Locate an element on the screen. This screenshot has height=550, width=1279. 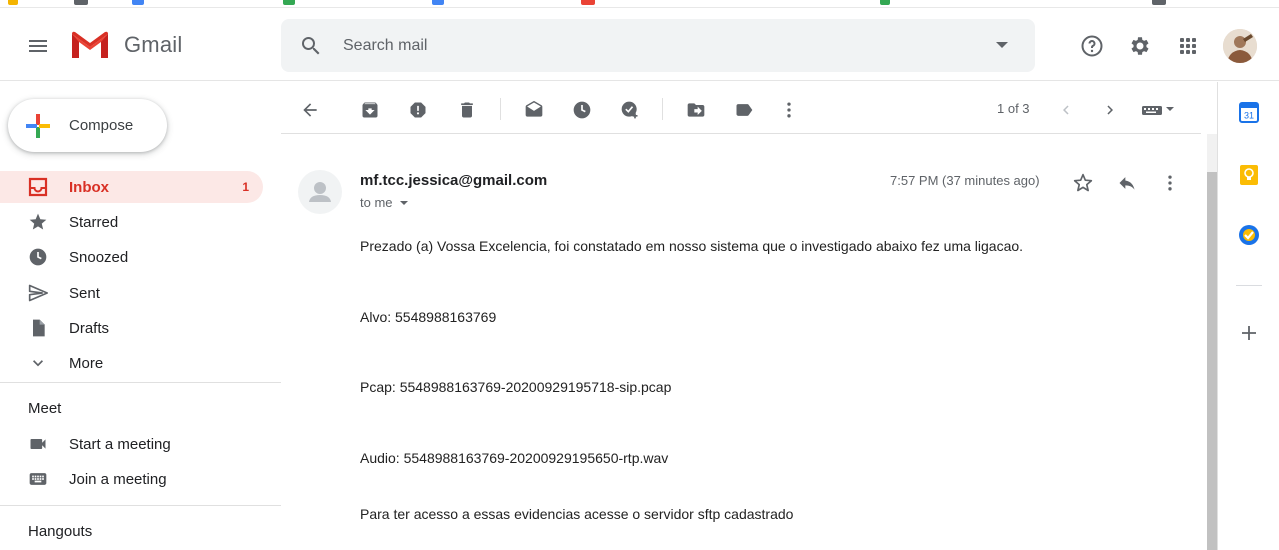
sidebar-item-start-meeting: Start a meeting is located at coordinates (131, 444).